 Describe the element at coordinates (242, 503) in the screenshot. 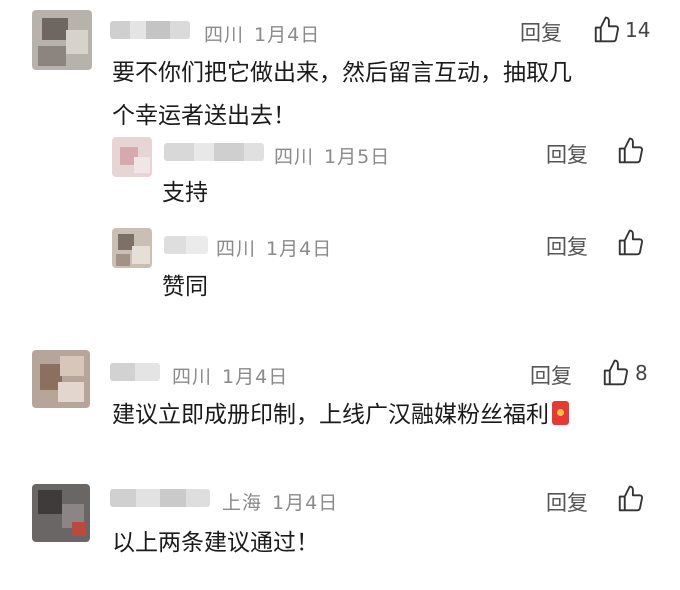

I see `location: 上海` at that location.